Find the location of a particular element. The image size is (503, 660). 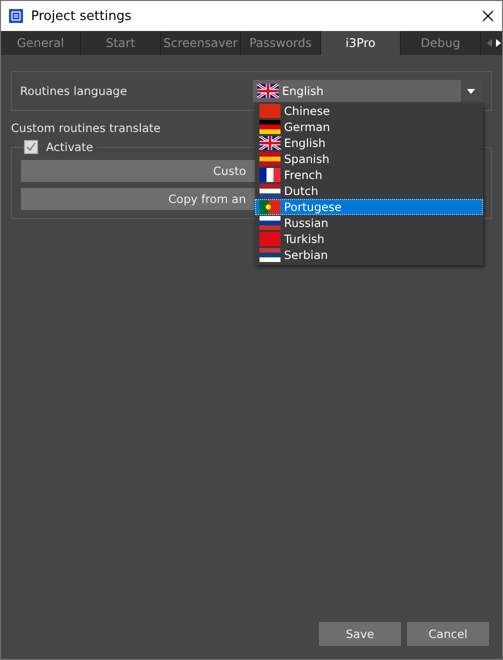

dropdown-option: German is located at coordinates (369, 127).